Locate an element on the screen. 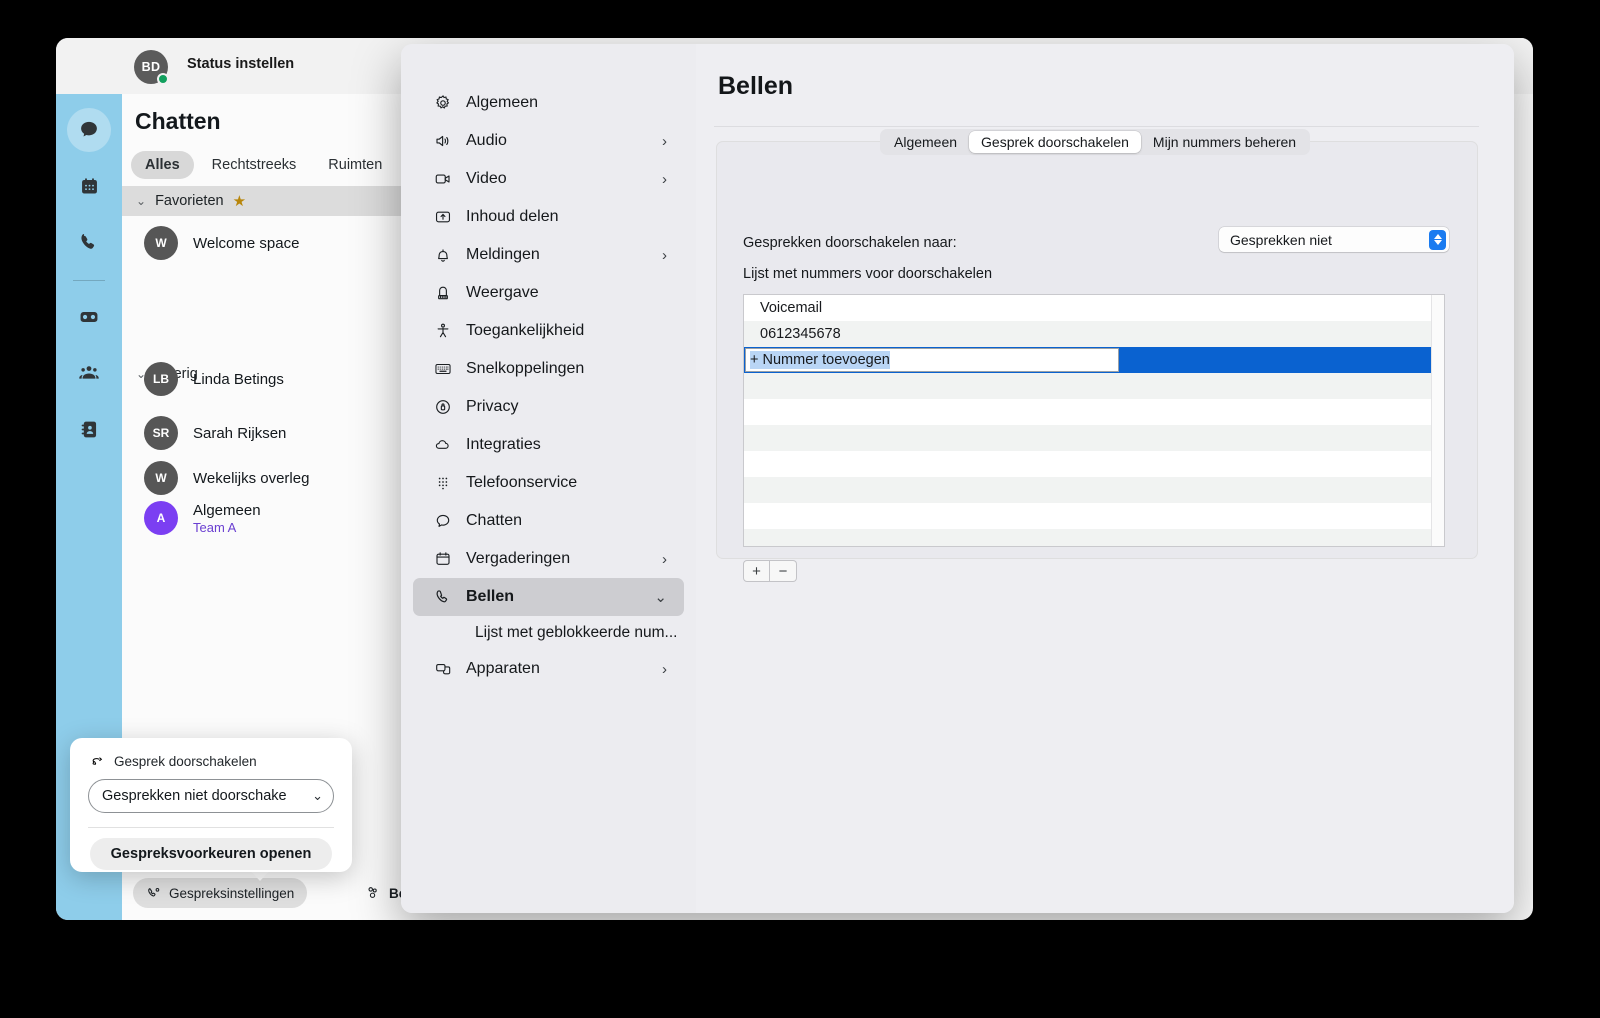 The width and height of the screenshot is (1600, 1018). settings-nav-item-telefoonservice: Telefoonservice is located at coordinates (548, 483).